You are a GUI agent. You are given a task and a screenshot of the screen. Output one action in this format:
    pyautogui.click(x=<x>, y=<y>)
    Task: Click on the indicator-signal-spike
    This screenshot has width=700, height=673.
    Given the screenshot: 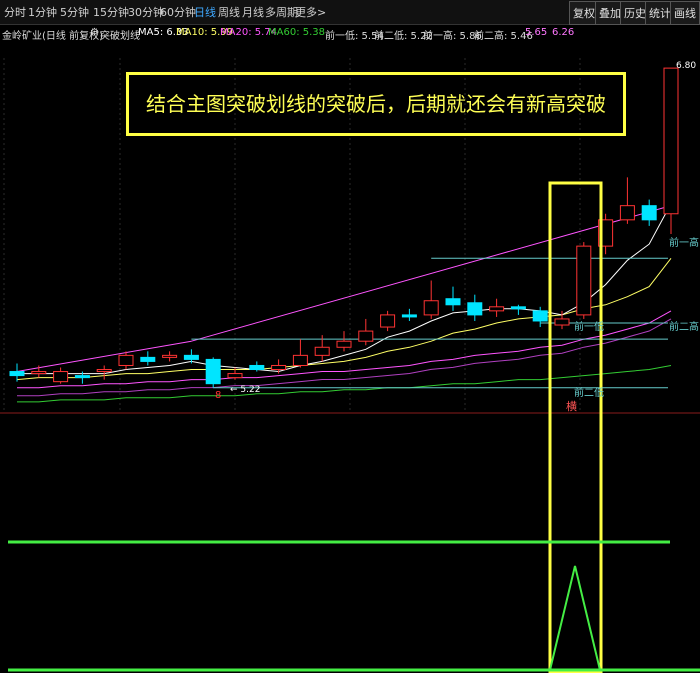 What is the action you would take?
    pyautogui.click(x=575, y=618)
    